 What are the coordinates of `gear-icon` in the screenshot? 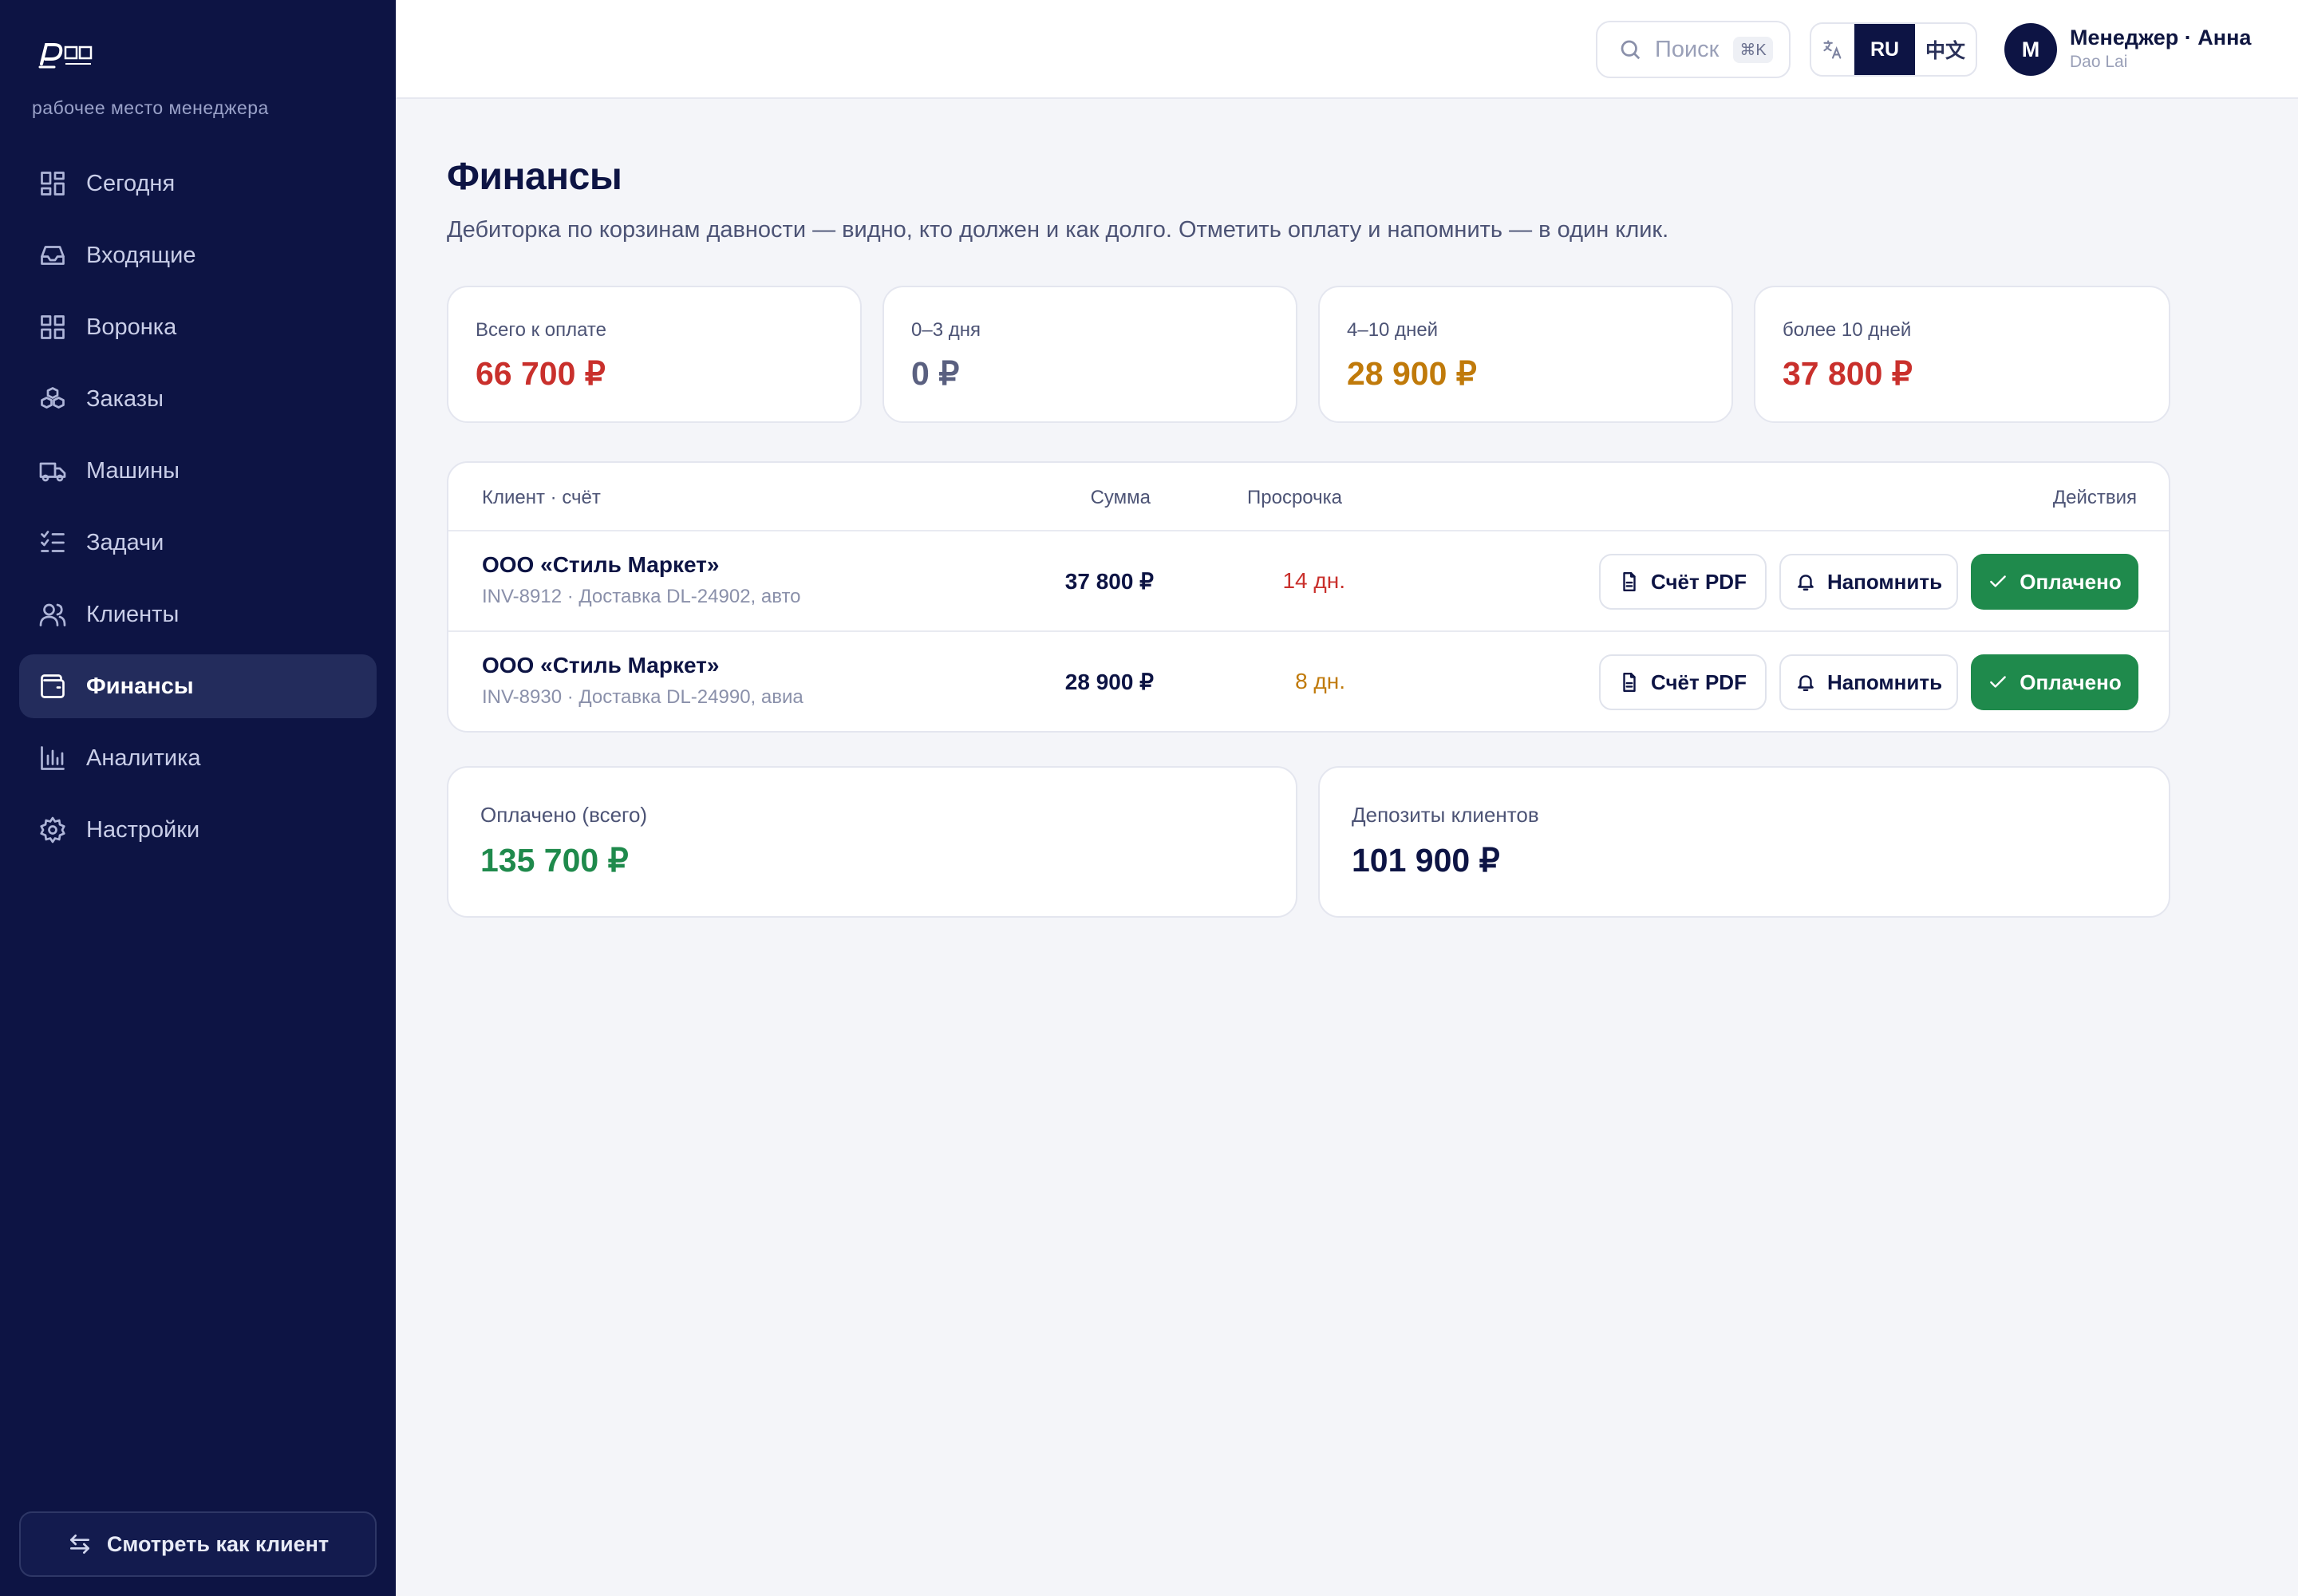 It's located at (53, 829).